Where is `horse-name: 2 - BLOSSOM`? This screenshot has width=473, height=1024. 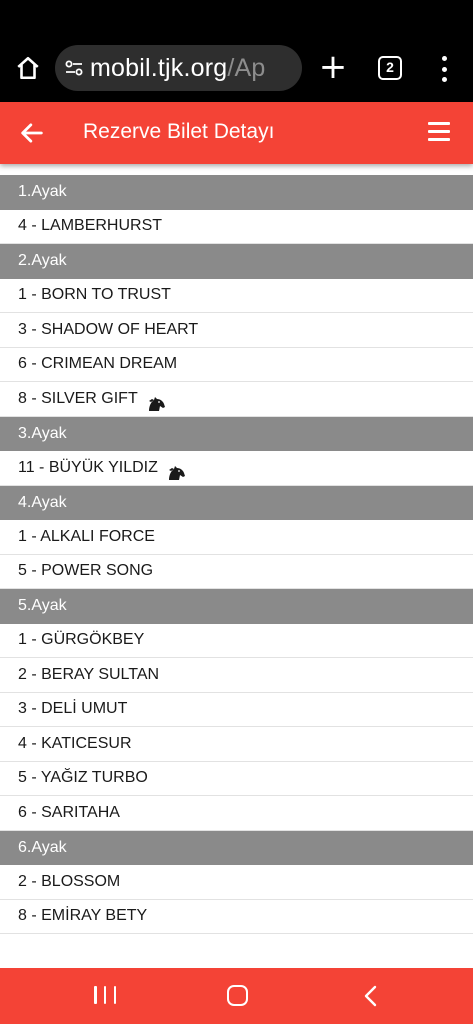 horse-name: 2 - BLOSSOM is located at coordinates (69, 881).